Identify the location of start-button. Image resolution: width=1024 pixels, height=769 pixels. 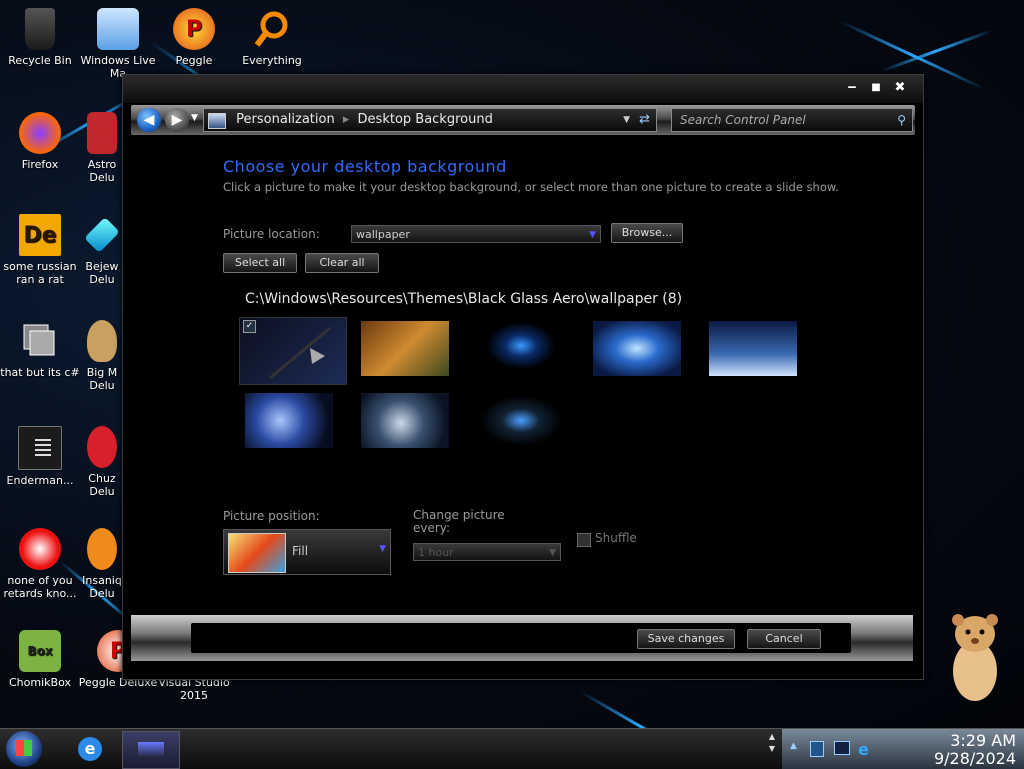
(24, 749).